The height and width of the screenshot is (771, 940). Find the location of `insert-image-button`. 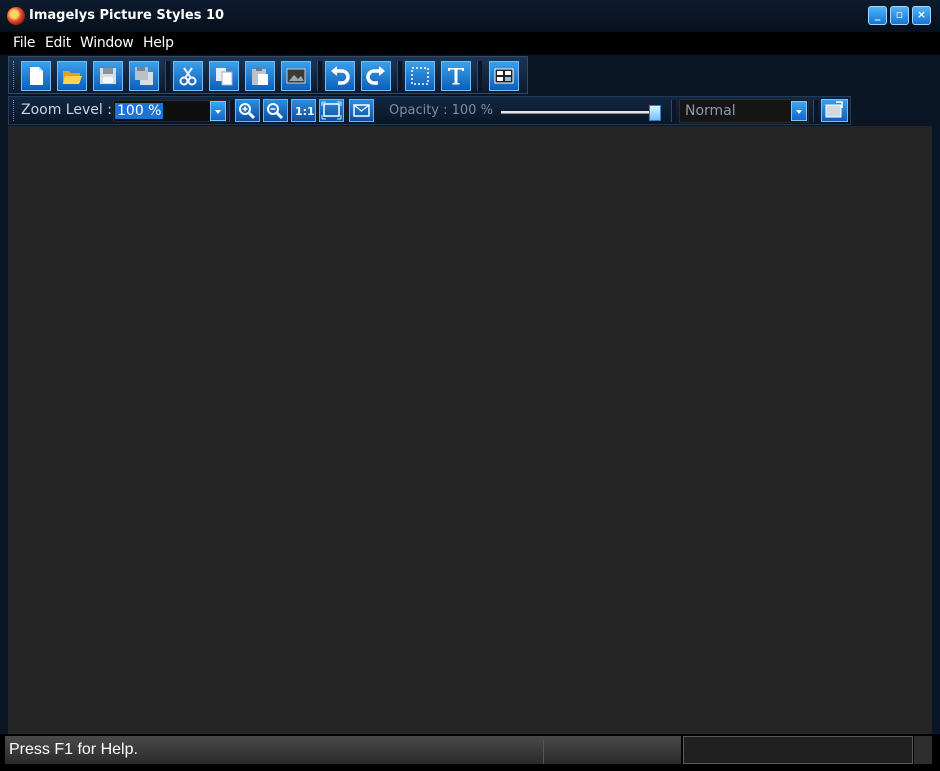

insert-image-button is located at coordinates (296, 76).